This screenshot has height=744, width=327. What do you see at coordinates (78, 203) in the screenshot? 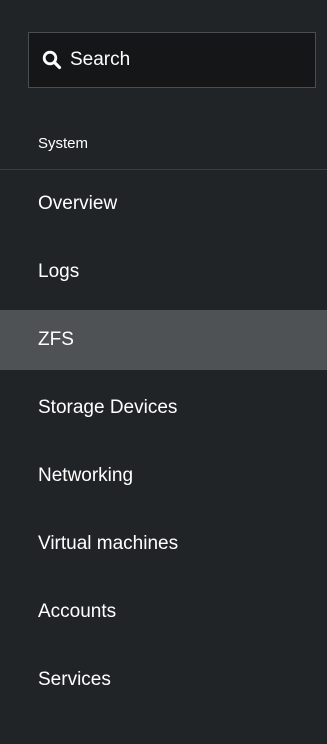
I see `nav-item-label: Overview` at bounding box center [78, 203].